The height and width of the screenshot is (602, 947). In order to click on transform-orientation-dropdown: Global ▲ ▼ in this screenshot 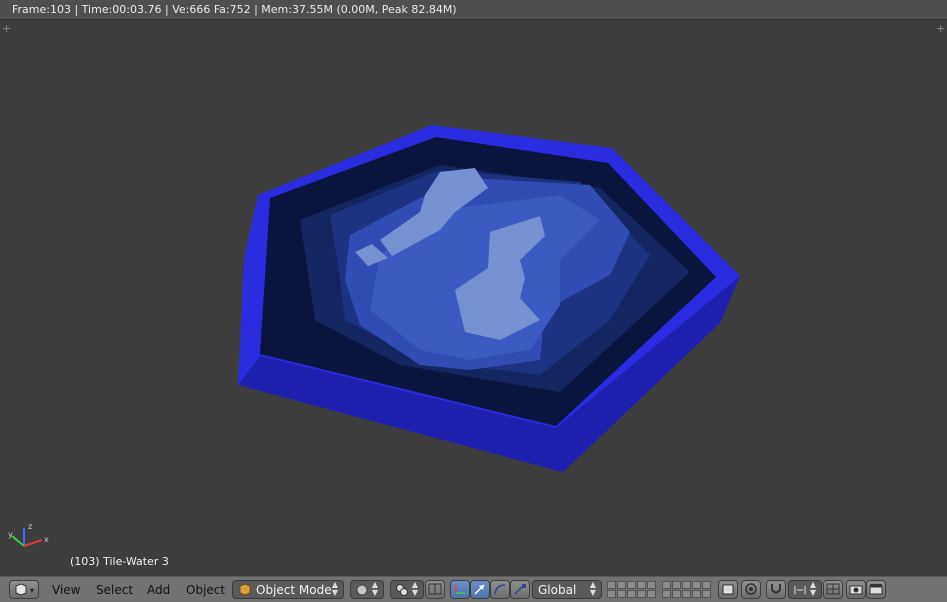, I will do `click(567, 589)`.